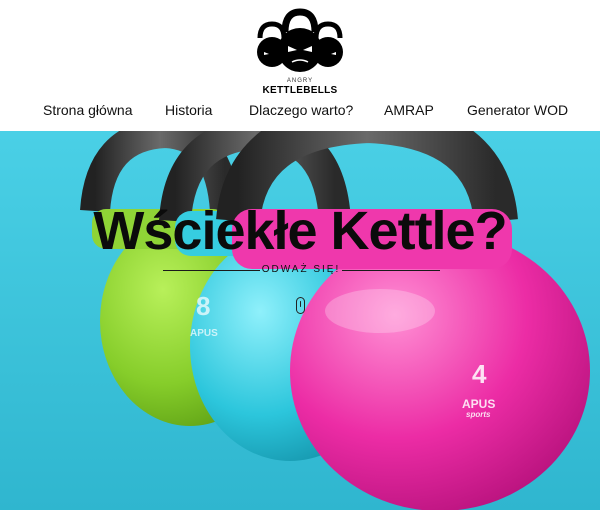 The image size is (600, 510). I want to click on hero-divider-right, so click(391, 270).